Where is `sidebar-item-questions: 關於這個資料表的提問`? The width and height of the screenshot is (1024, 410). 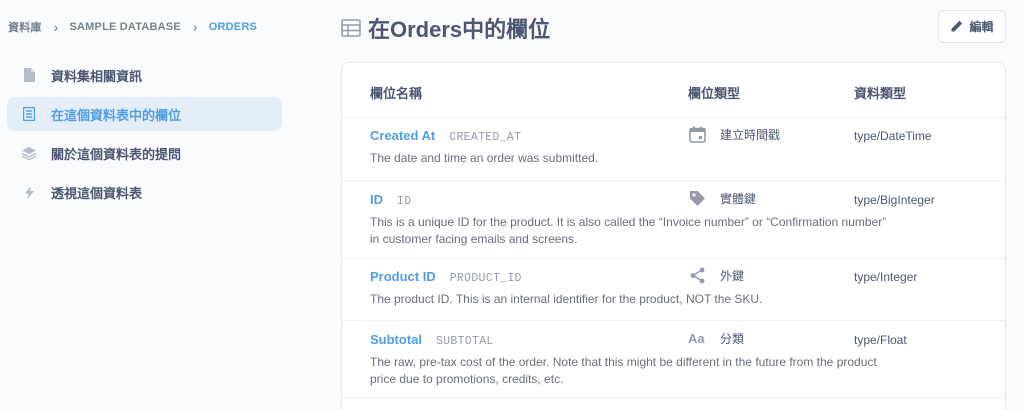 sidebar-item-questions: 關於這個資料表的提問 is located at coordinates (144, 153).